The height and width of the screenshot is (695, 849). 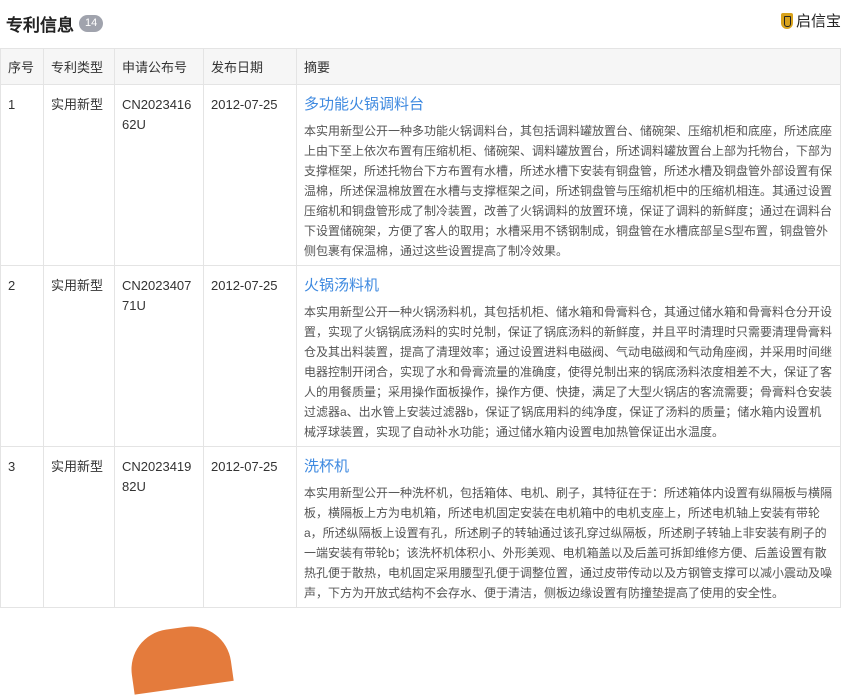 I want to click on patent-name-link: 多功能火锅调料台, so click(x=568, y=105).